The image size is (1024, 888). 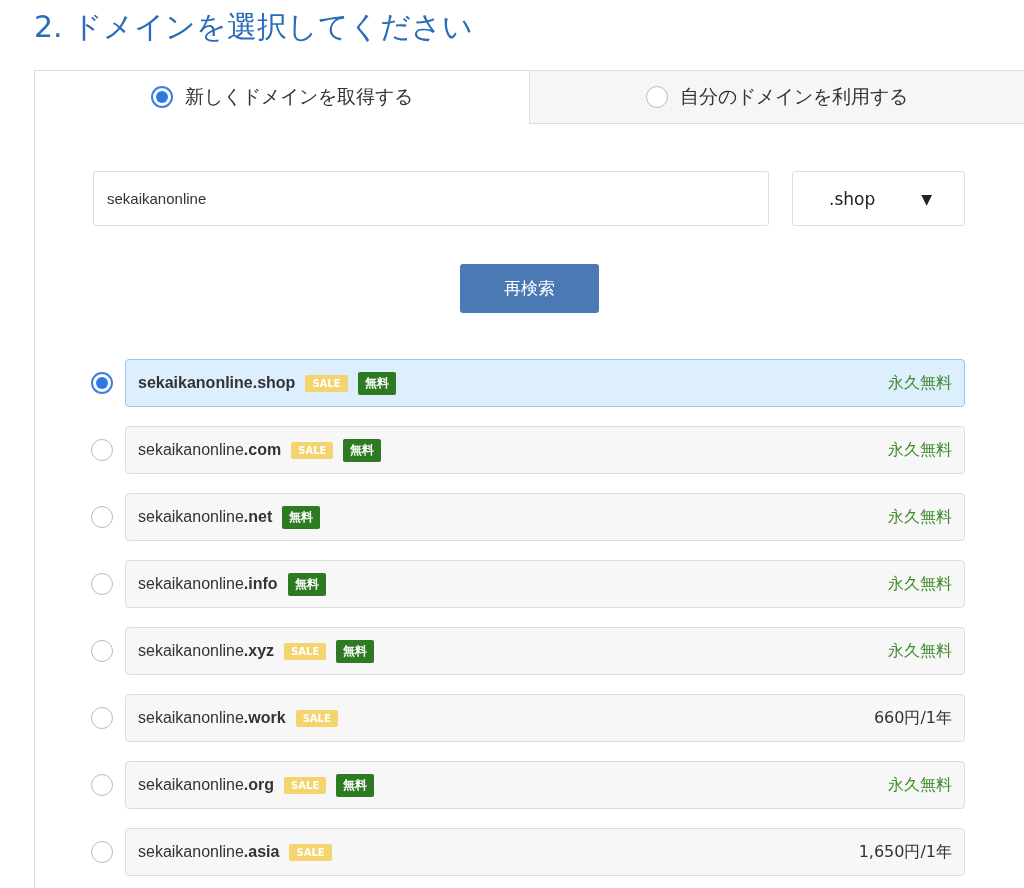 I want to click on tab: 自分のドメインを利用する, so click(x=776, y=97).